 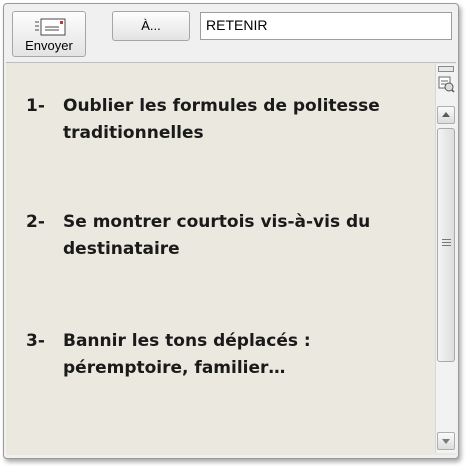 I want to click on scroll-down-button, so click(x=446, y=441).